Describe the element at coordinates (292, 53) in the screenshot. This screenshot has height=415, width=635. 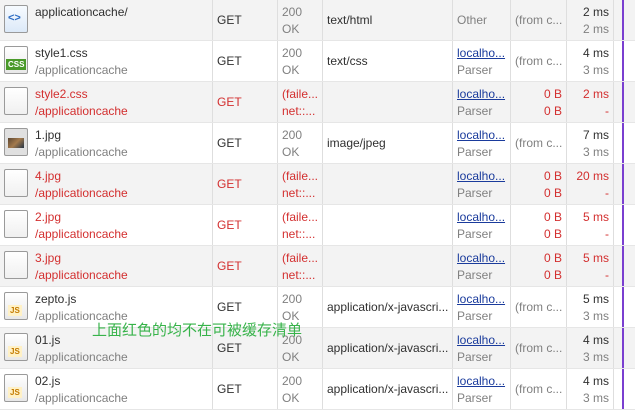
I see `status-code: 200` at that location.